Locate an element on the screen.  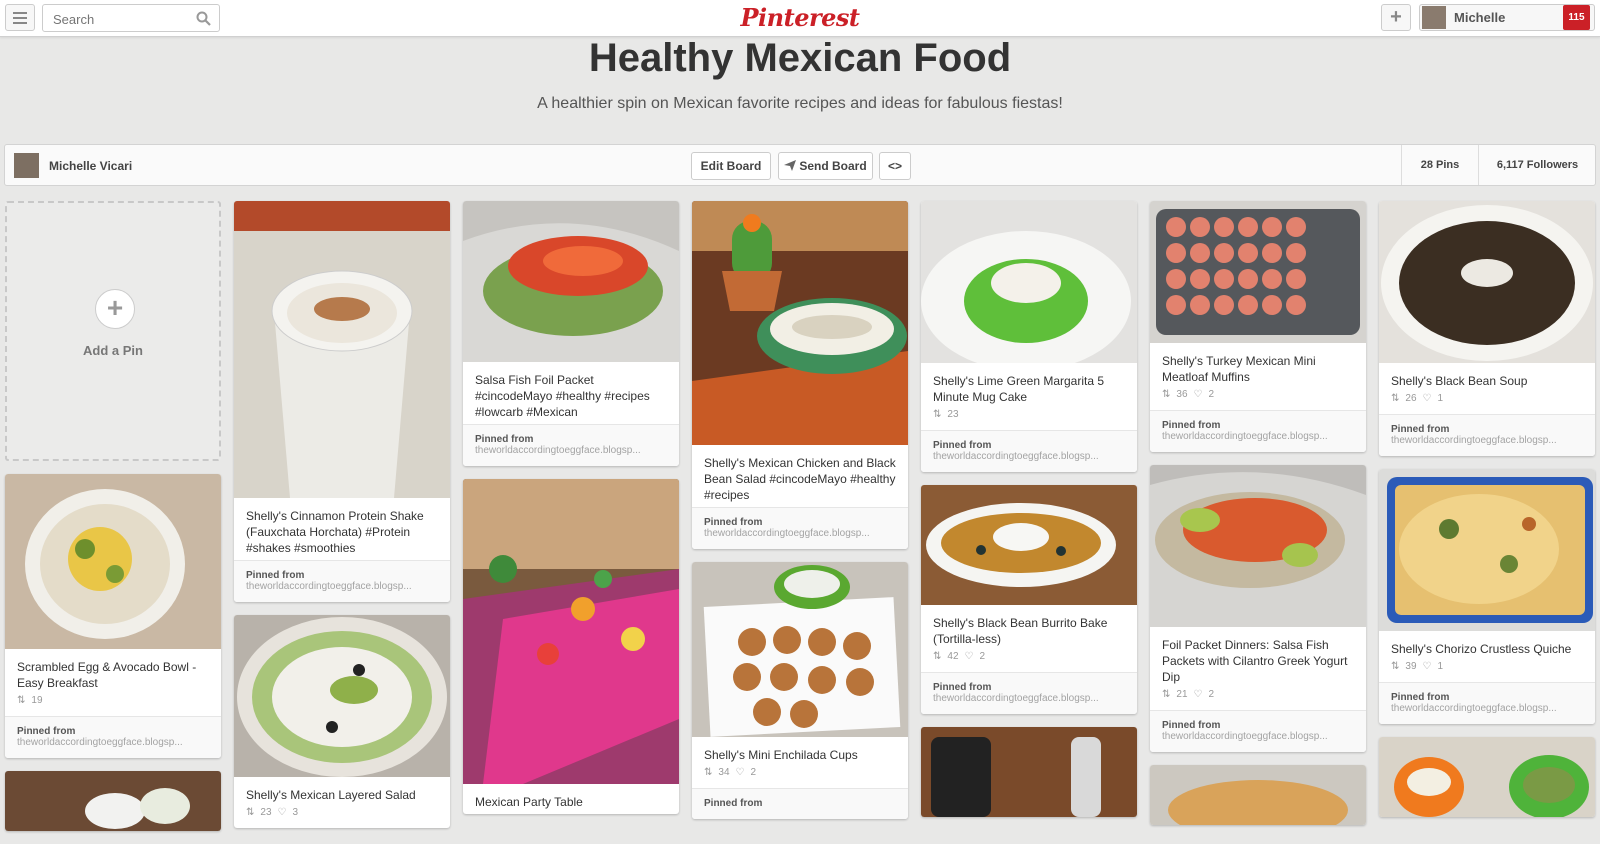
pins-count: 28 Pins is located at coordinates (1439, 165).